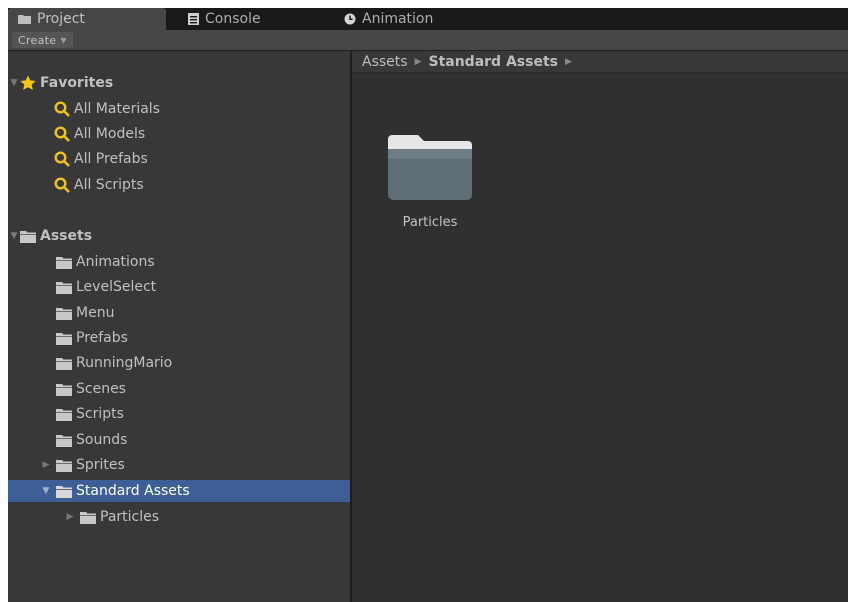 This screenshot has height=602, width=856. Describe the element at coordinates (179, 83) in the screenshot. I see `tree-favorites: ▼ Favorites` at that location.